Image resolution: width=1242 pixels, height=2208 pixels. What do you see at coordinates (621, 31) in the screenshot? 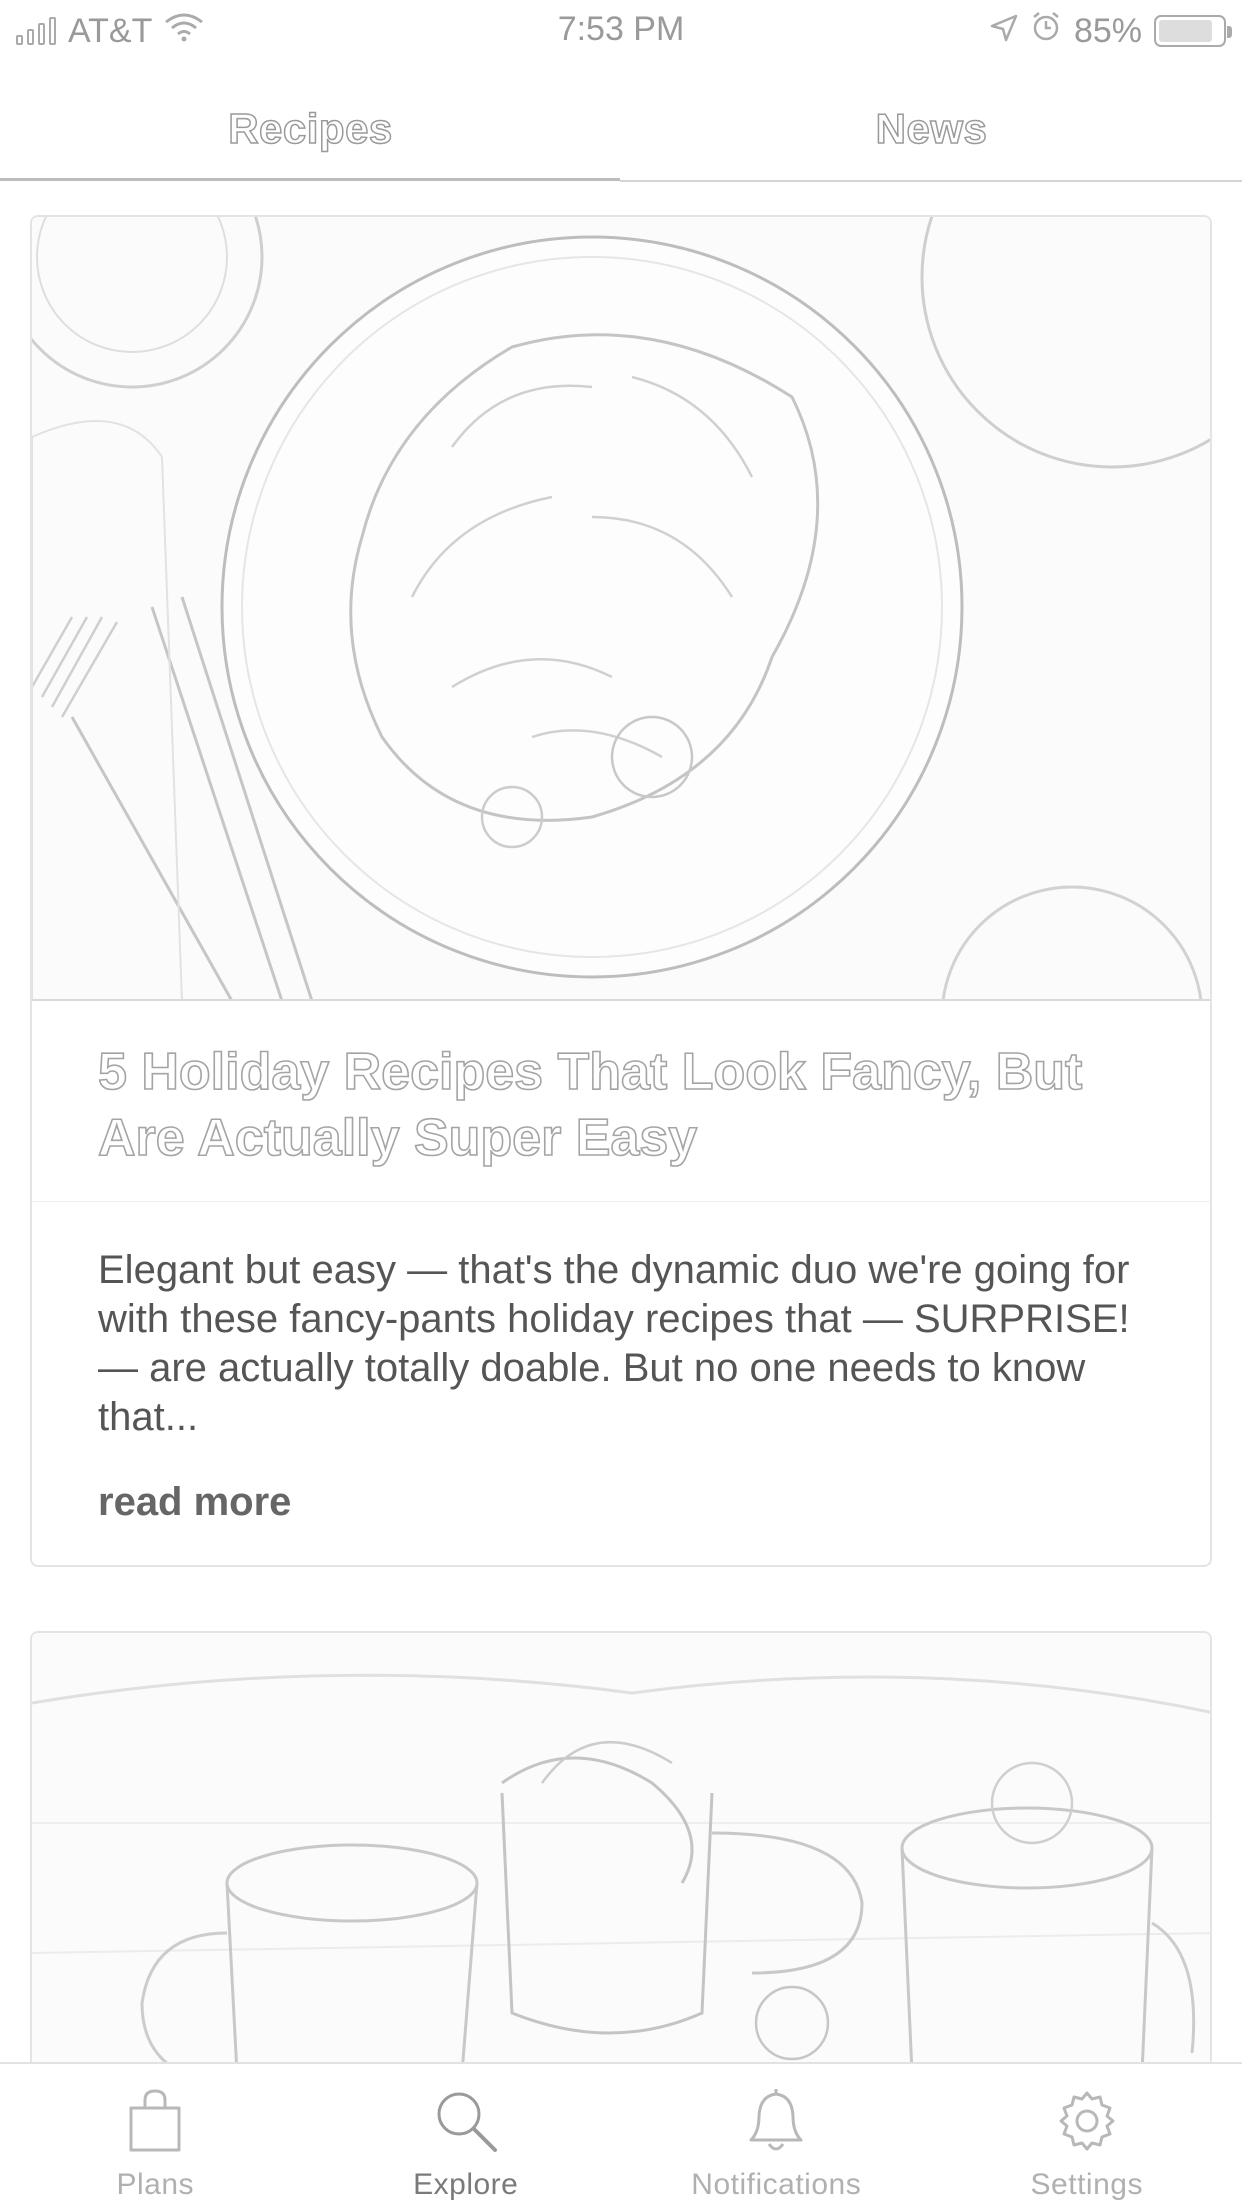
I see `status-bar: AT&T 7:53 PM 85%` at bounding box center [621, 31].